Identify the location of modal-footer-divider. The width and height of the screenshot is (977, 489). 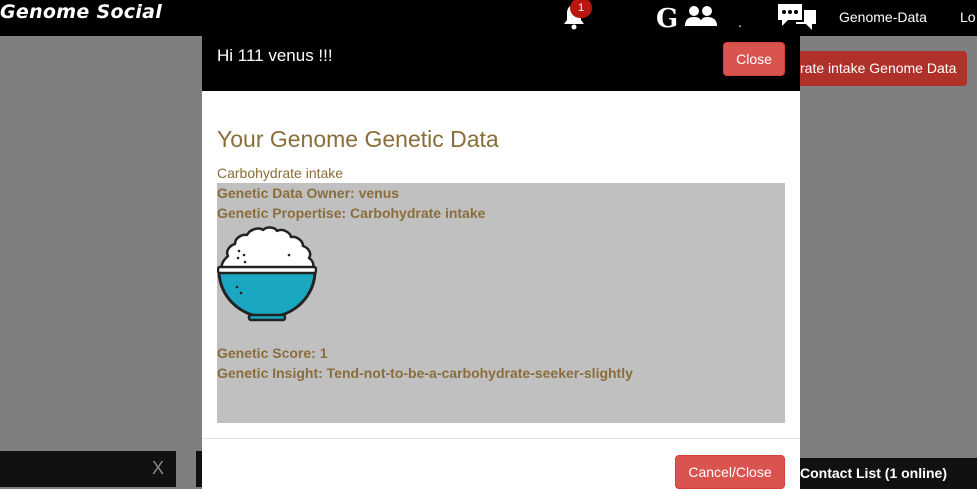
(501, 438).